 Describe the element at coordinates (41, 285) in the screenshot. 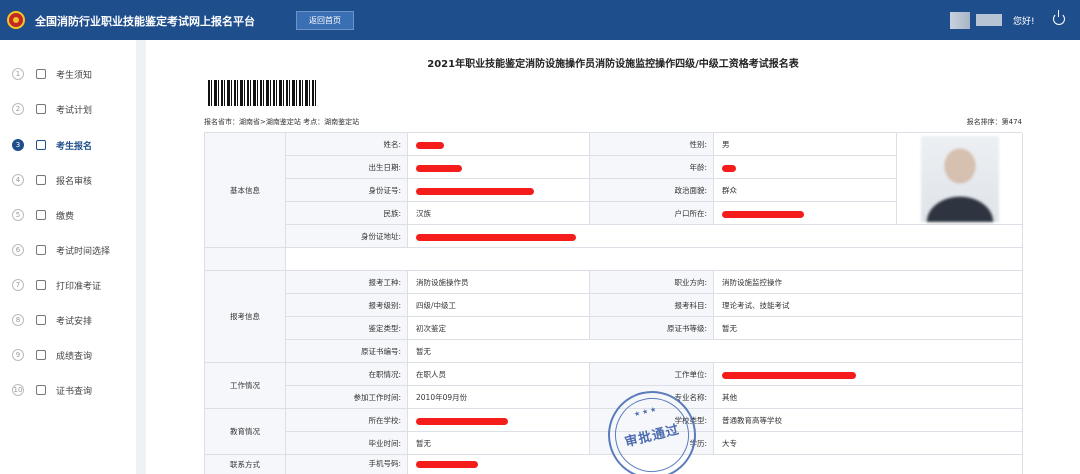

I see `printer-icon` at that location.